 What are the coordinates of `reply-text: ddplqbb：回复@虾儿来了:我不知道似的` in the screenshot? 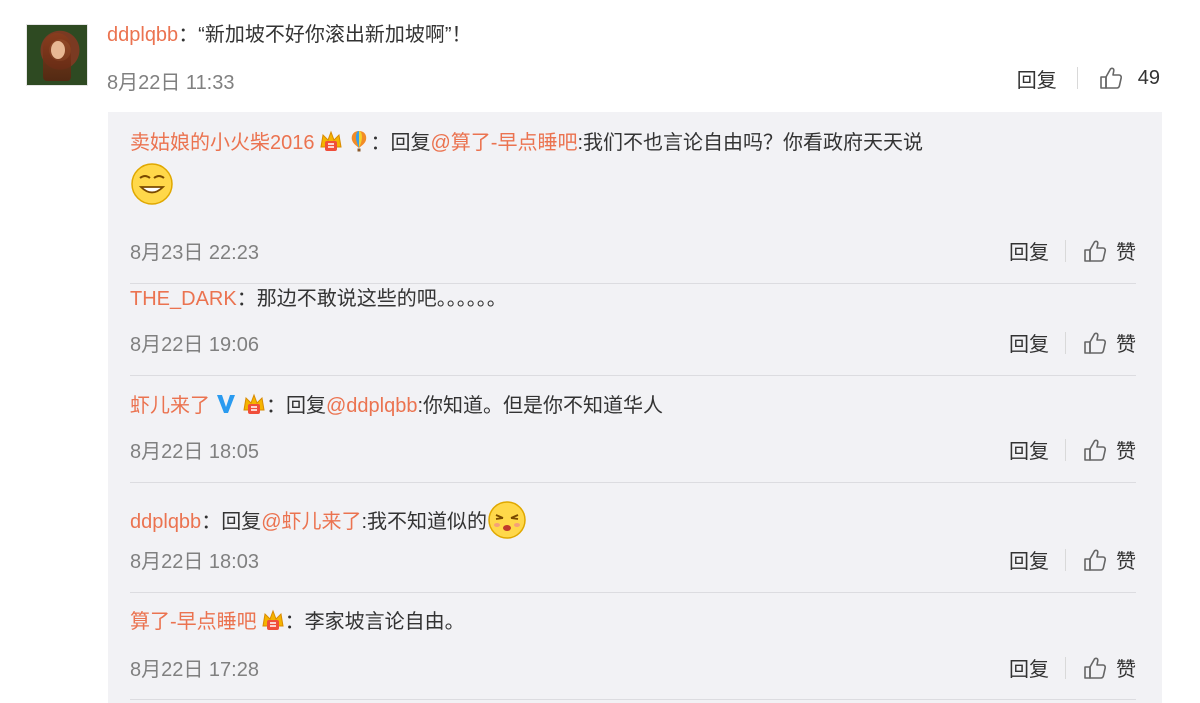 It's located at (328, 520).